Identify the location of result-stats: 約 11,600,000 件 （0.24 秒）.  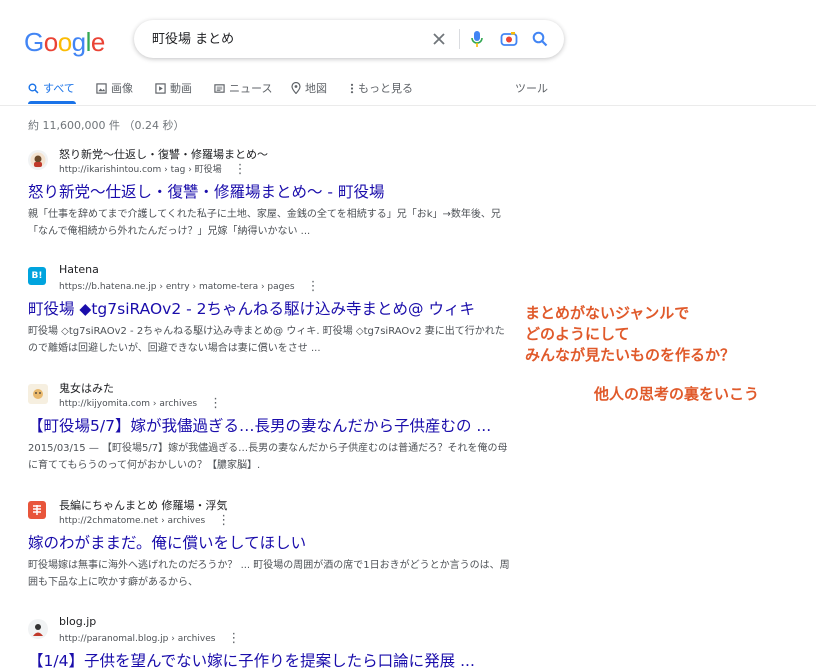
(106, 125).